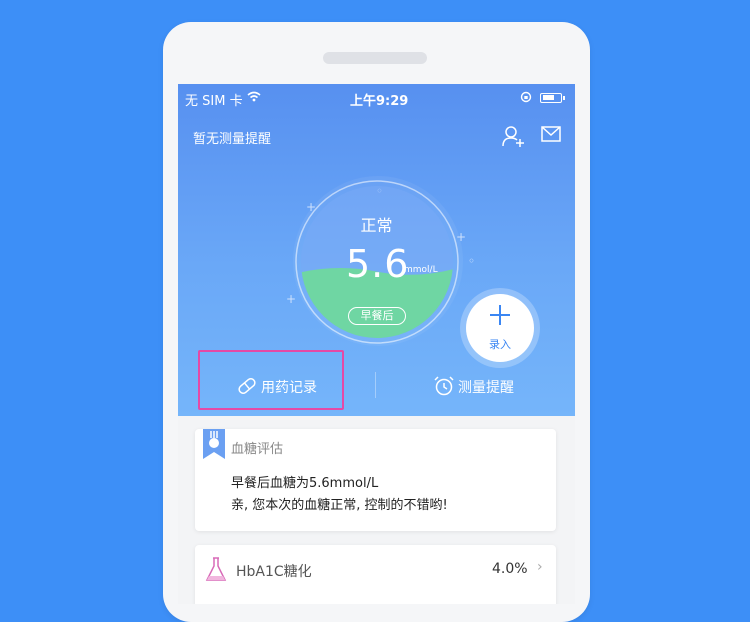  I want to click on hba1c-value: 4.0%, so click(510, 569).